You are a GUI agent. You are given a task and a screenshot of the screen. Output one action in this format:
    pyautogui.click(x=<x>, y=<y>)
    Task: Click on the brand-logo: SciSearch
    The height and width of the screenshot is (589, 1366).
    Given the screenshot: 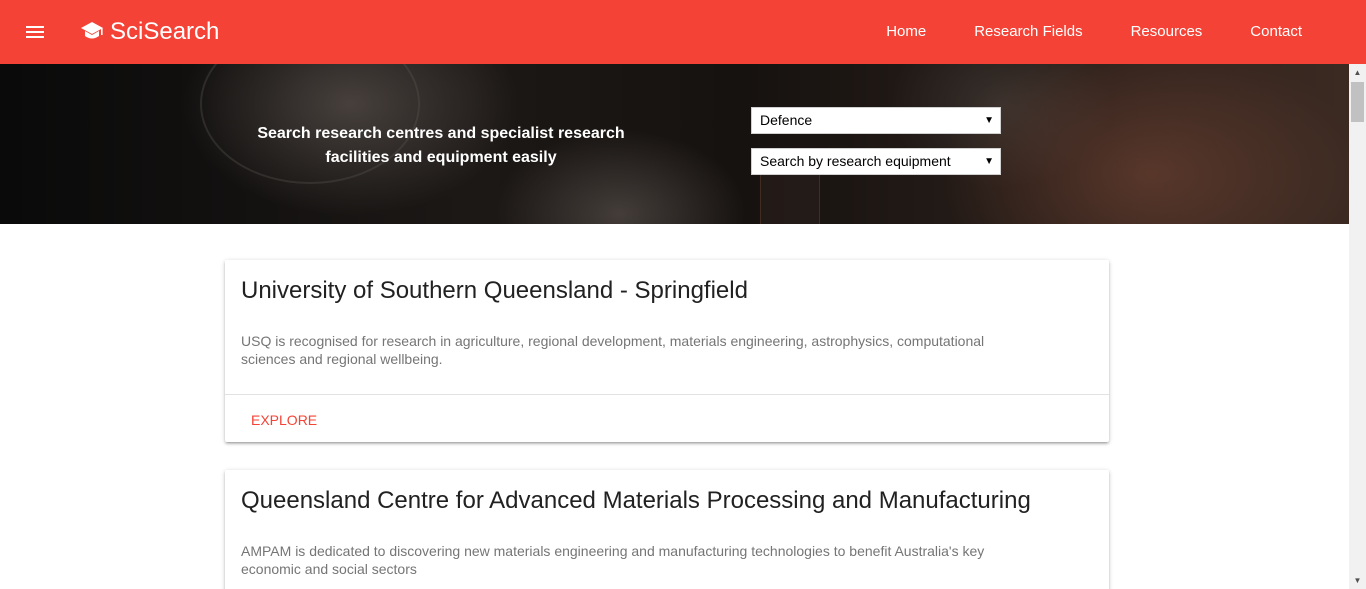 What is the action you would take?
    pyautogui.click(x=149, y=32)
    